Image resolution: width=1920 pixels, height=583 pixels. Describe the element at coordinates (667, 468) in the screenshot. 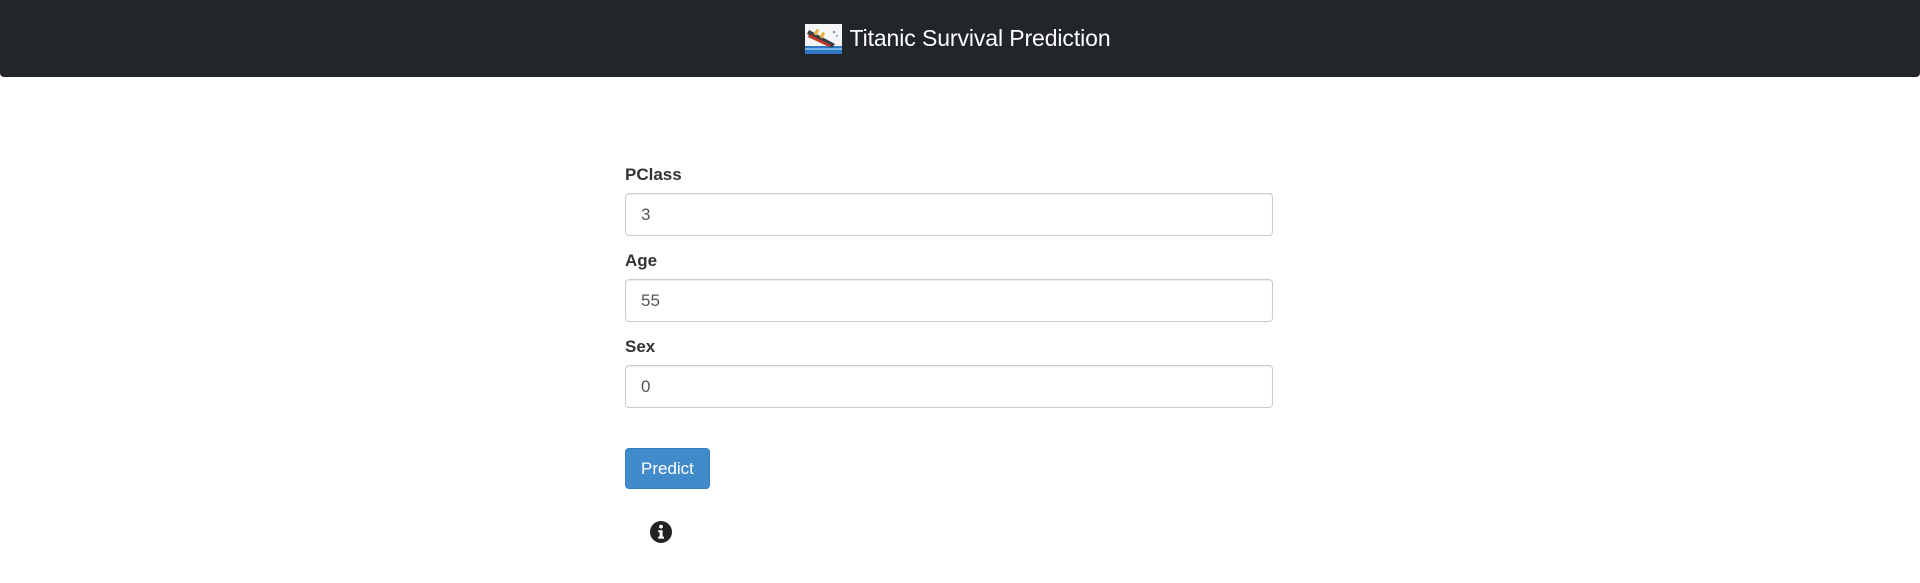

I see `predict-button: Predict` at that location.